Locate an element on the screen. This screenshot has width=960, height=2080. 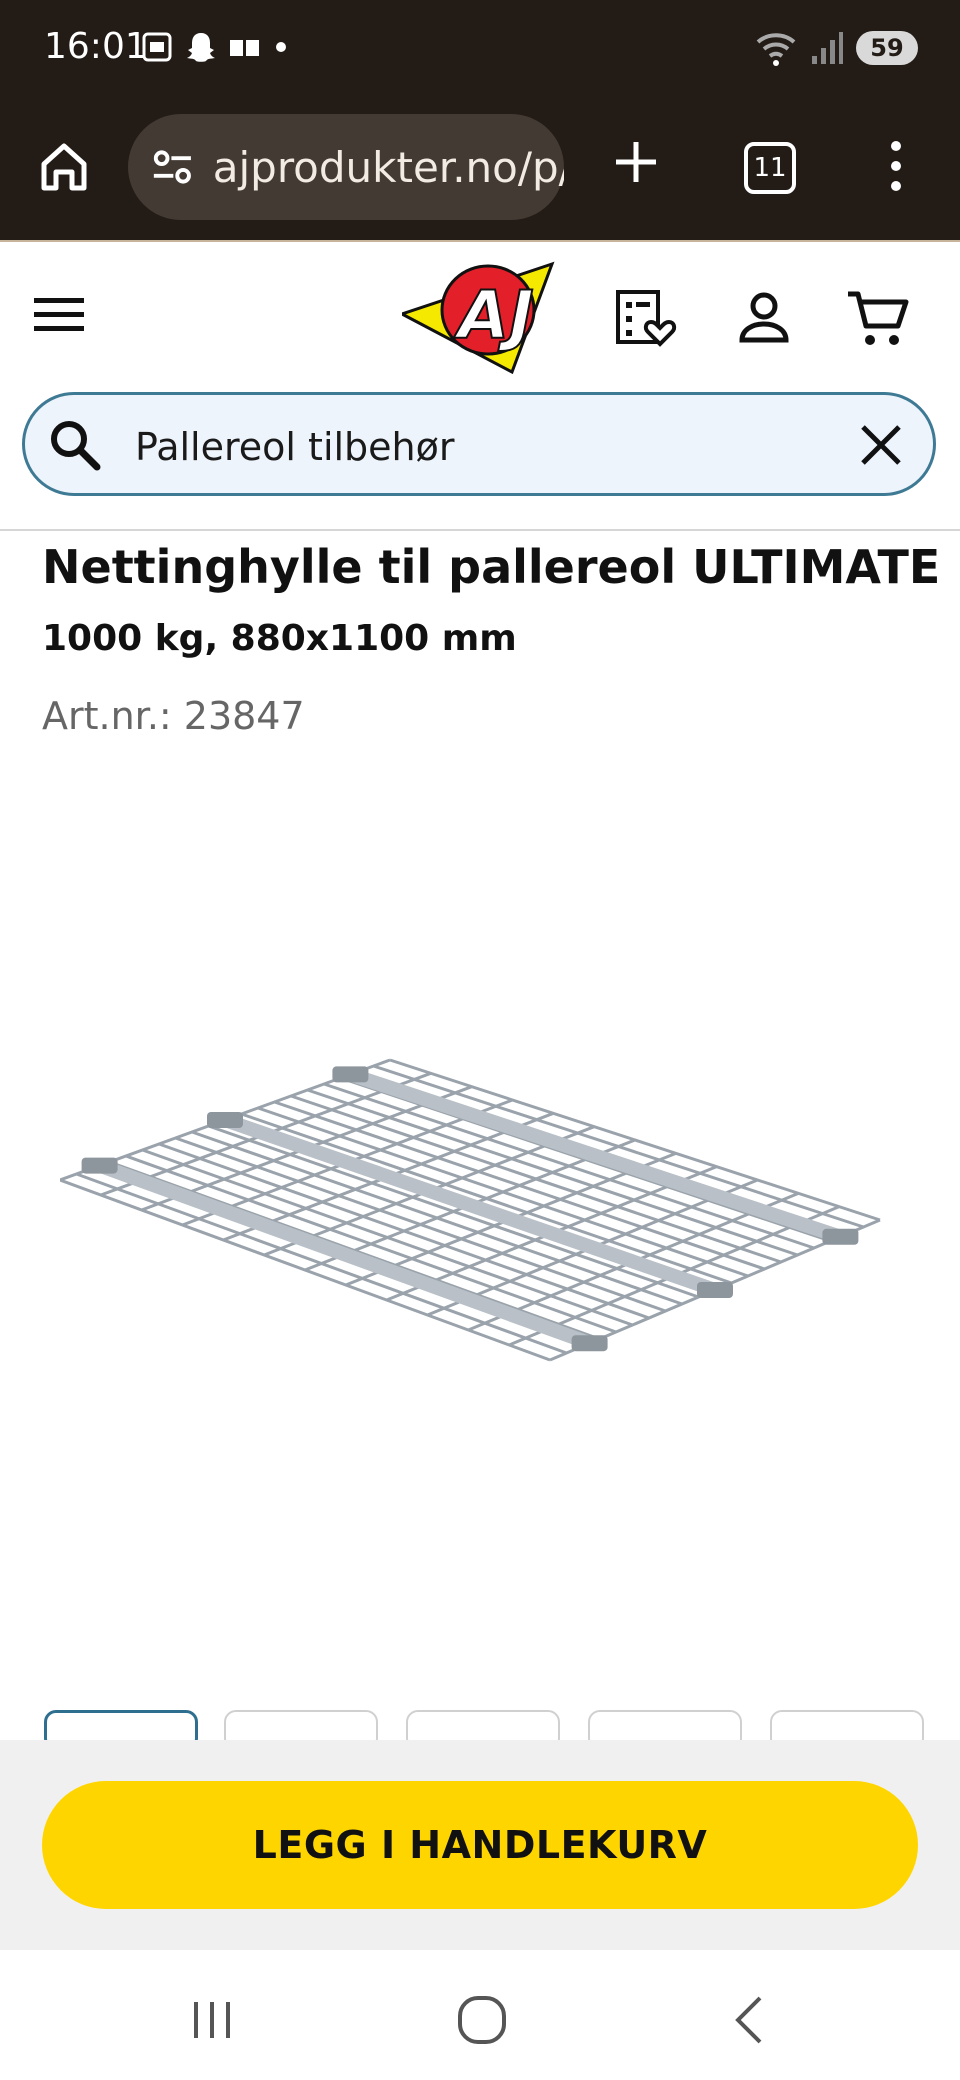
more-vert-icon is located at coordinates (896, 166).